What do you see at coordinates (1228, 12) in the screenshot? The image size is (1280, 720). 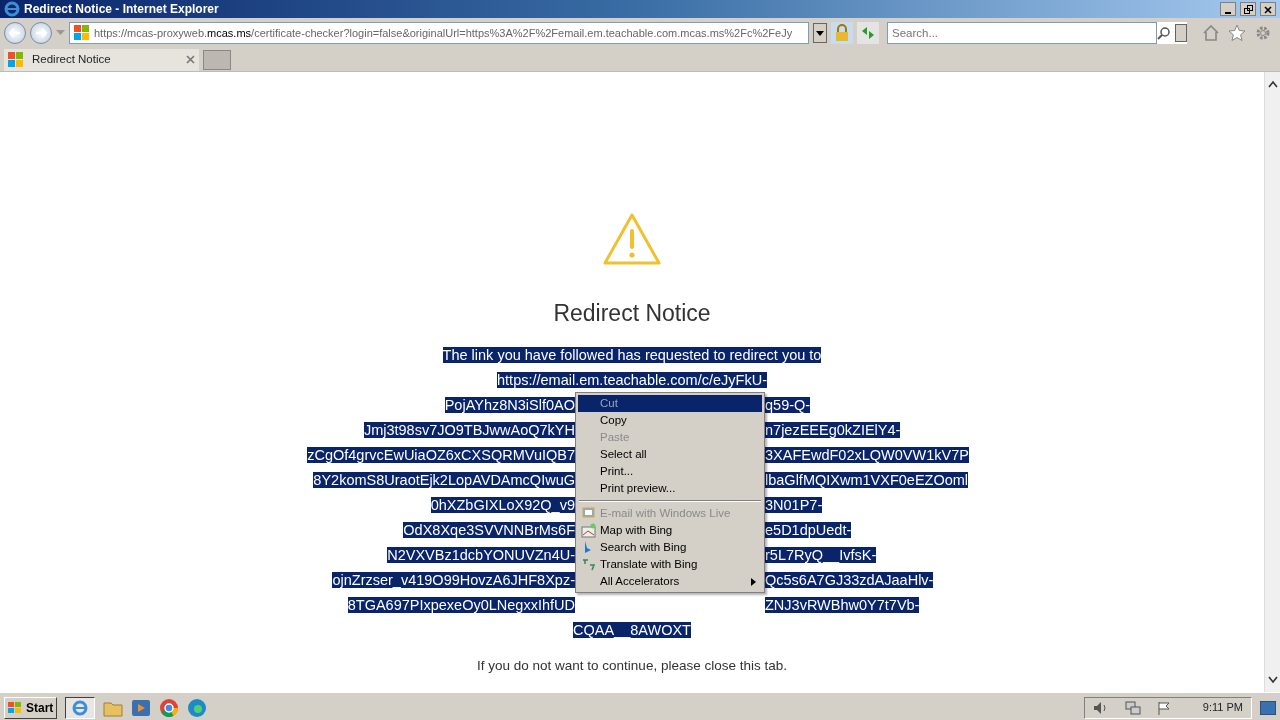 I see `minimize-icon` at bounding box center [1228, 12].